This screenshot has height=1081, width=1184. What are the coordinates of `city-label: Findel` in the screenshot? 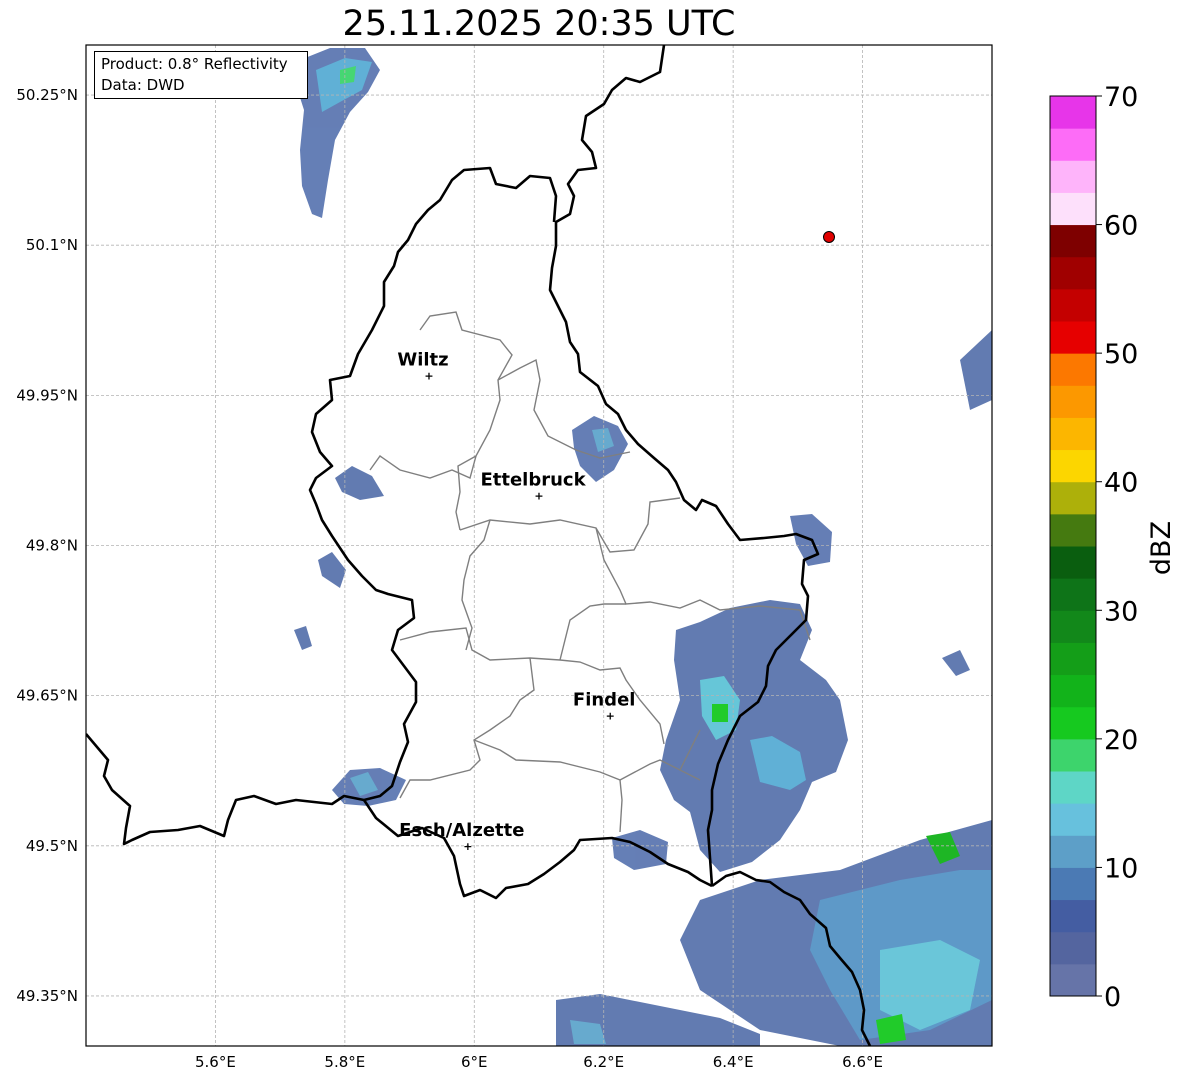 It's located at (604, 700).